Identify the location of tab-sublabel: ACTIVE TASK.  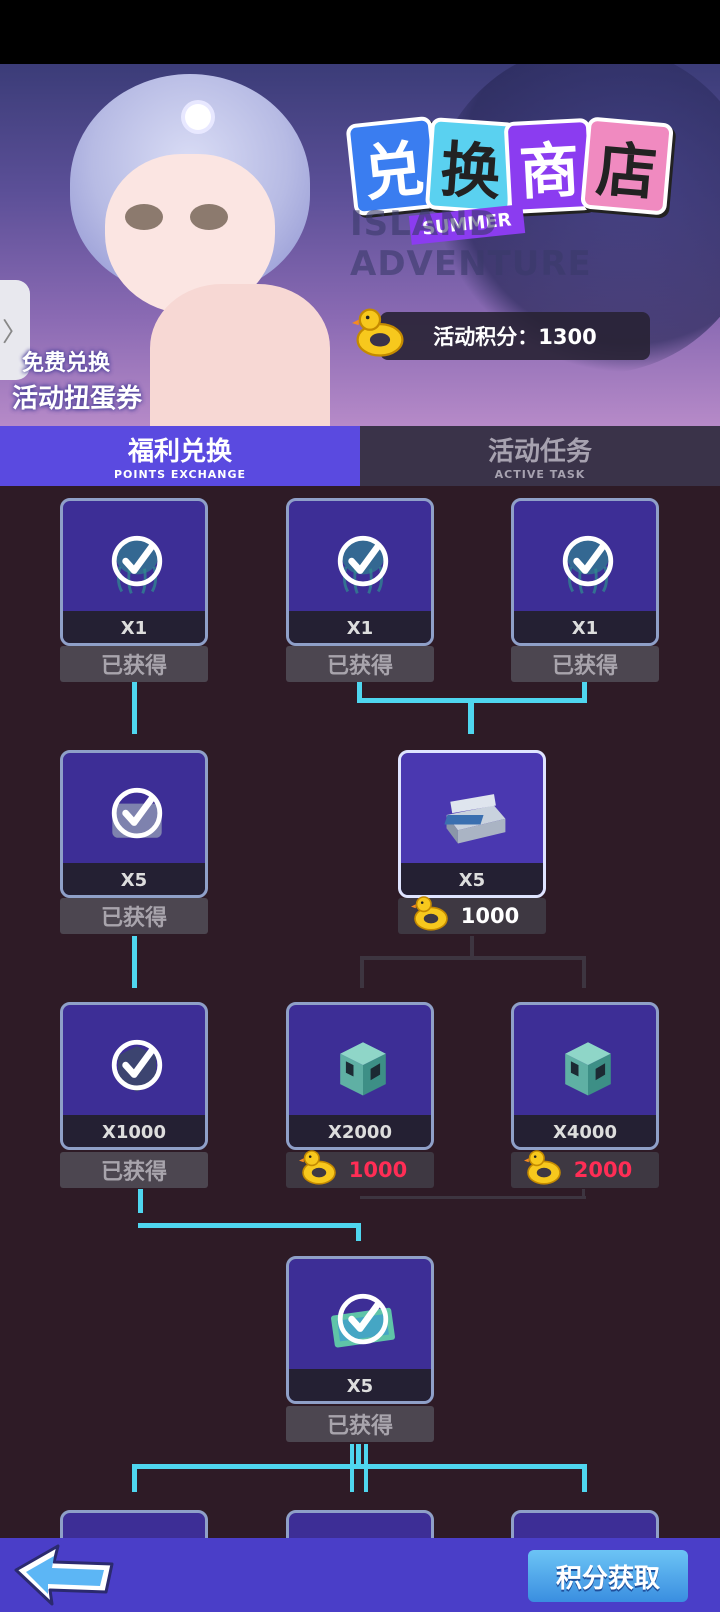
(540, 474).